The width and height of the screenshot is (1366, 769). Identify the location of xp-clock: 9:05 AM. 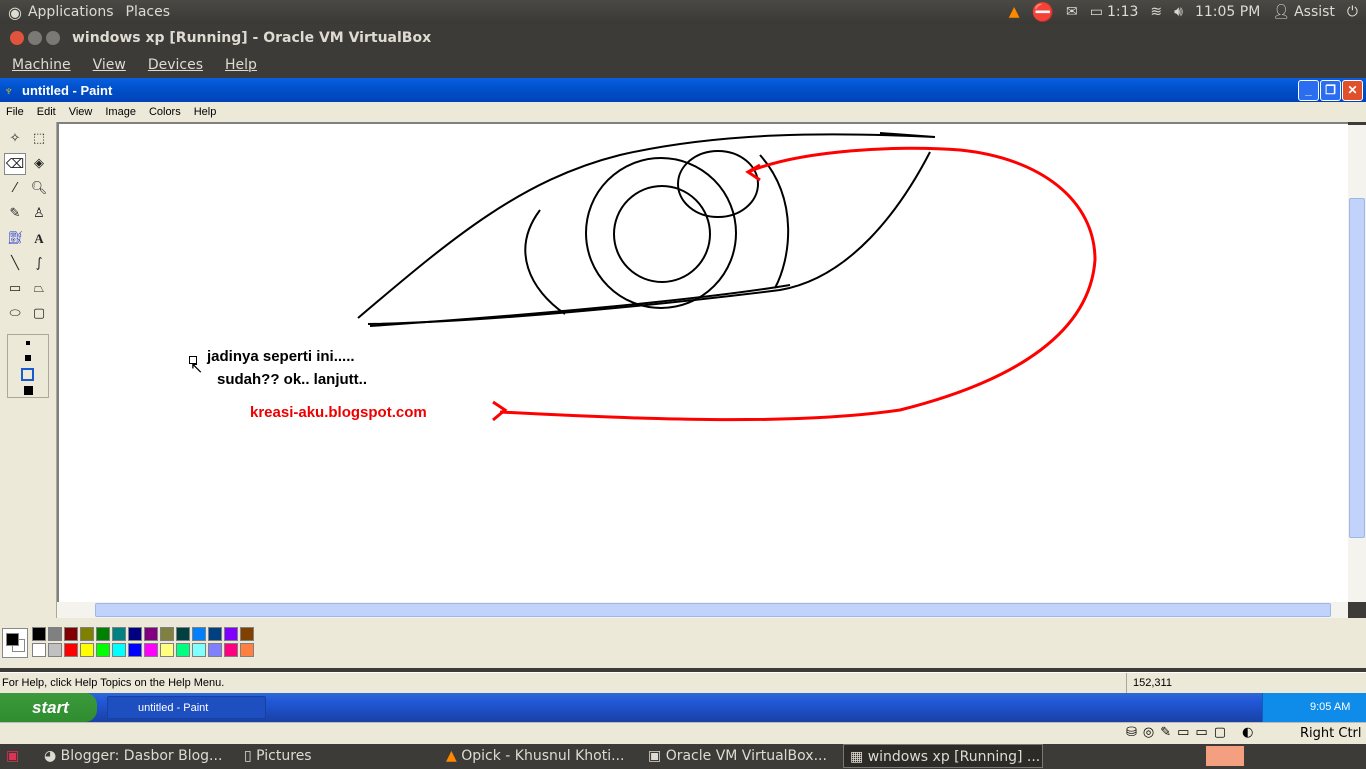
(1330, 707).